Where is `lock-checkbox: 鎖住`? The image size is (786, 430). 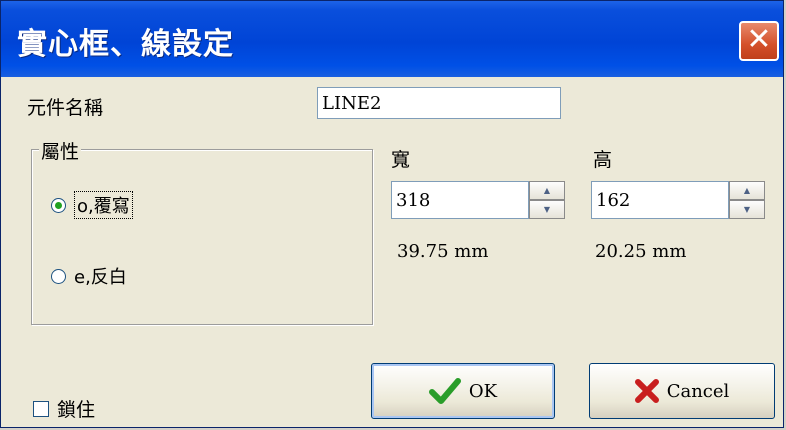 lock-checkbox: 鎖住 is located at coordinates (64, 408).